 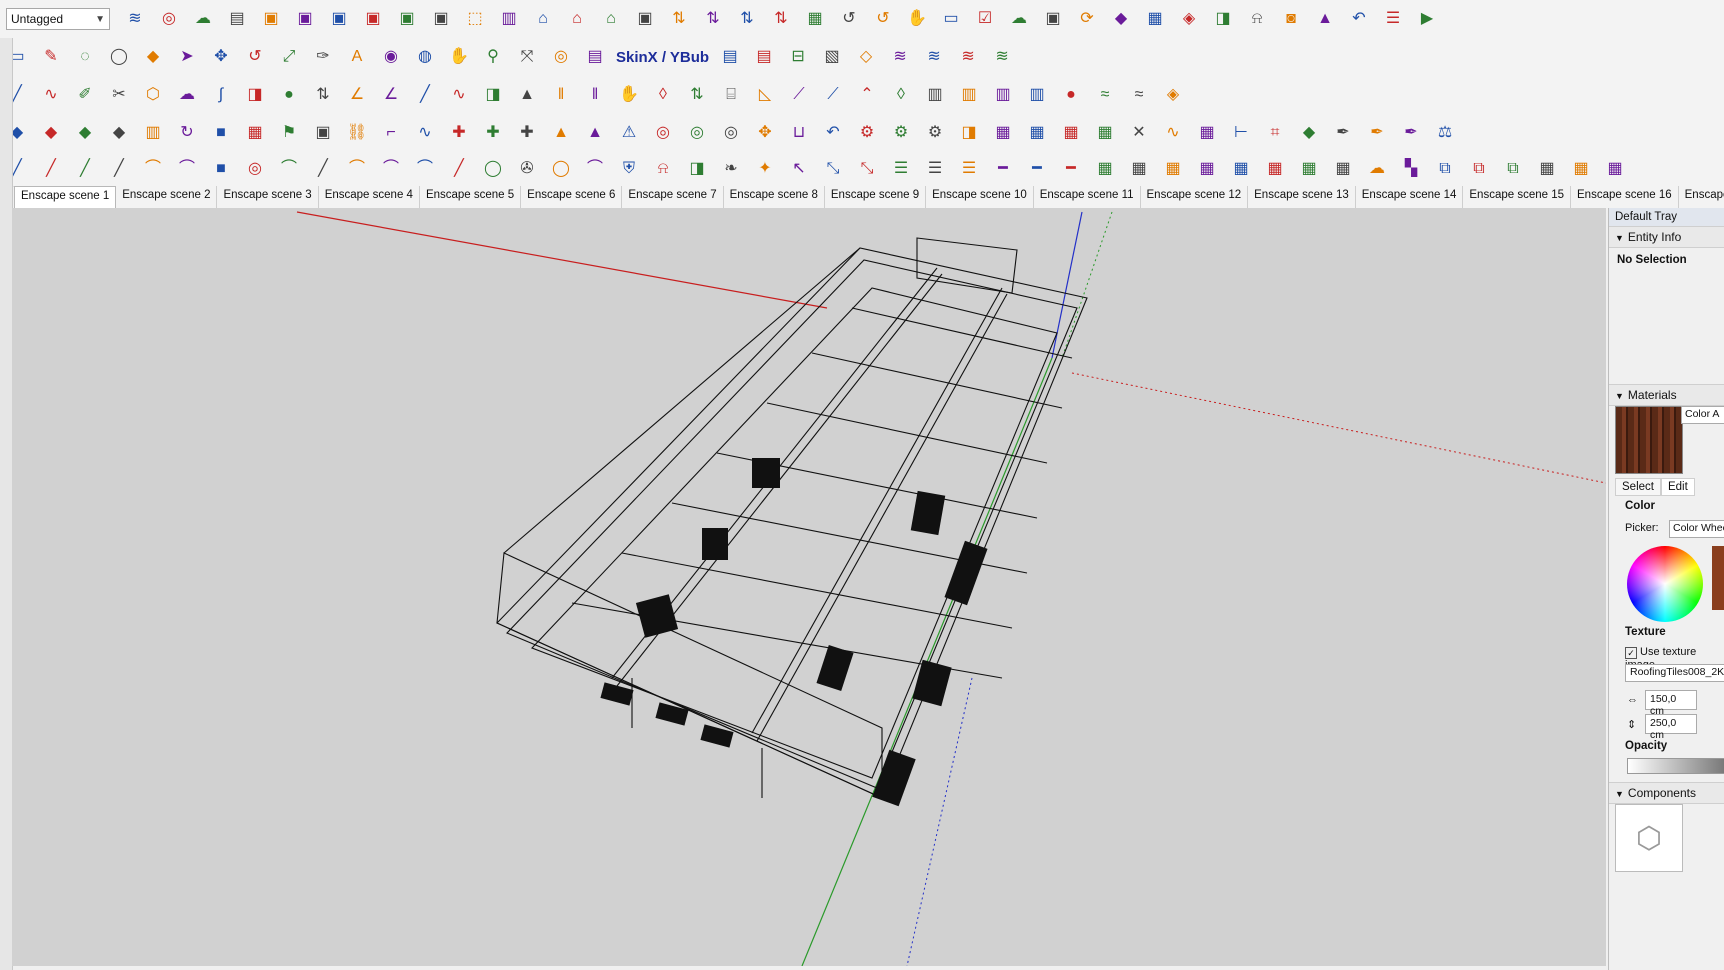 What do you see at coordinates (221, 95) in the screenshot?
I see `rope-icon: ∫` at bounding box center [221, 95].